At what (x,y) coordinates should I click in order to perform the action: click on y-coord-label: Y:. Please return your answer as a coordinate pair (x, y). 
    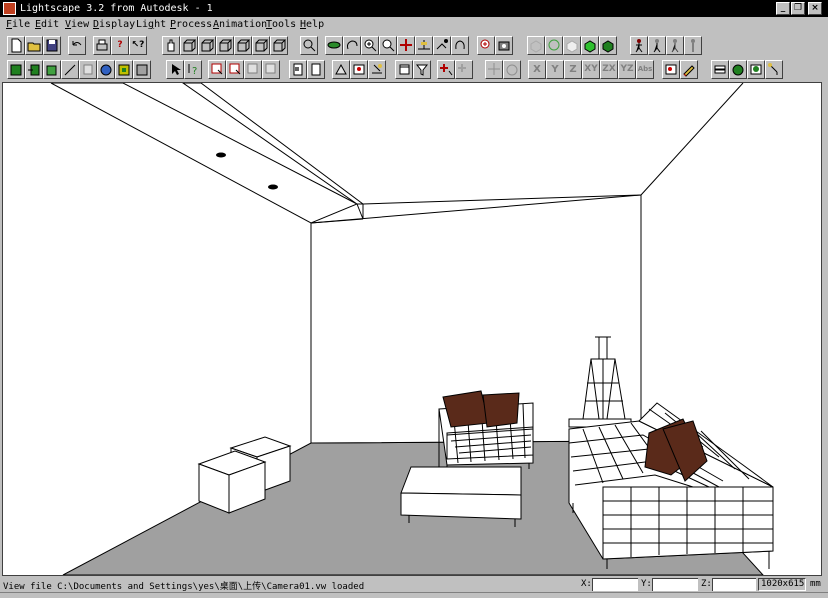
    Looking at the image, I should click on (646, 584).